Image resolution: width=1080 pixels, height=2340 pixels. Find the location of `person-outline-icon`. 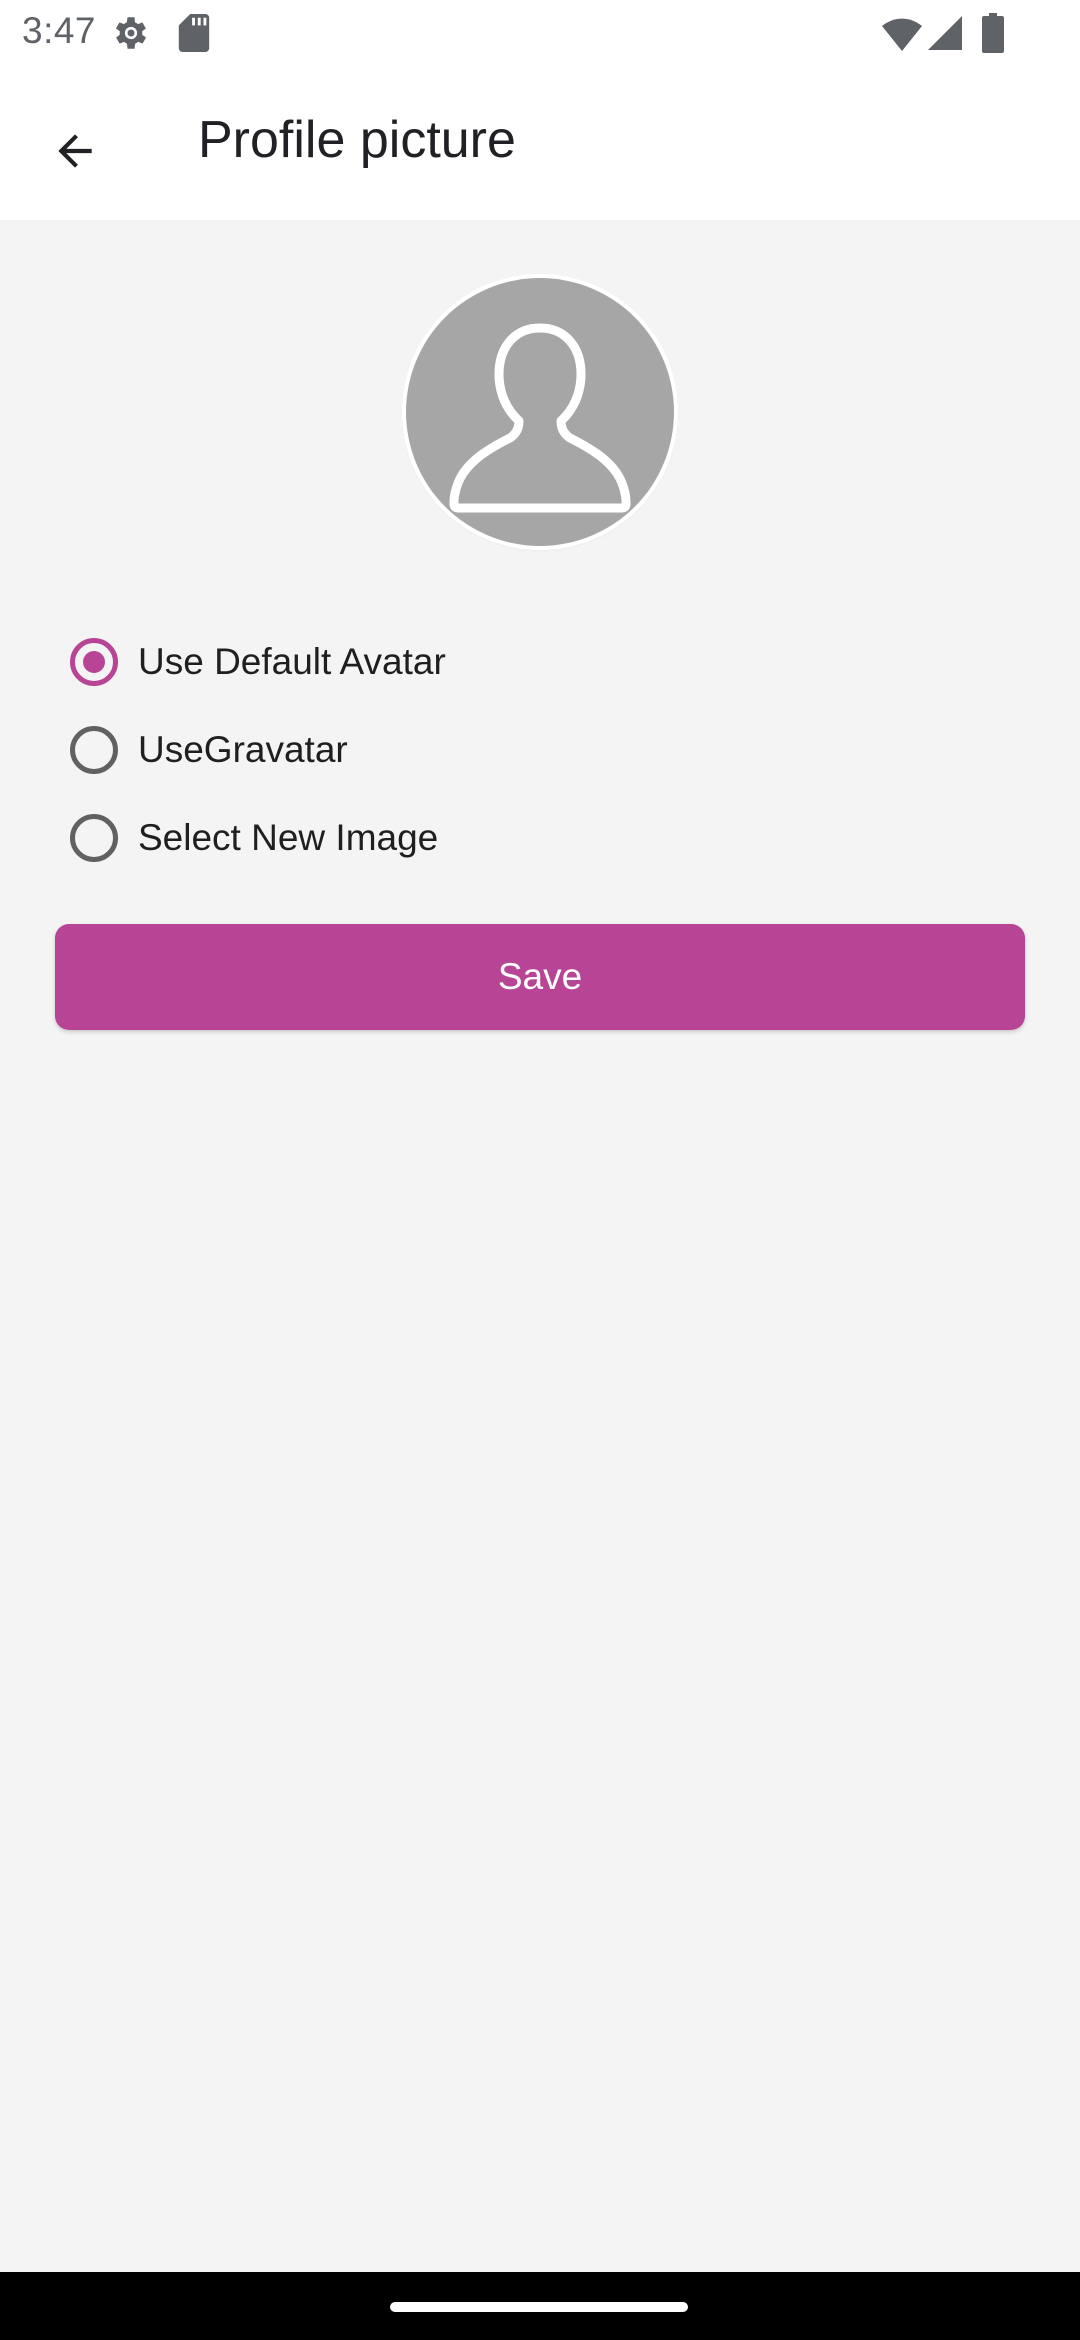

person-outline-icon is located at coordinates (540, 418).